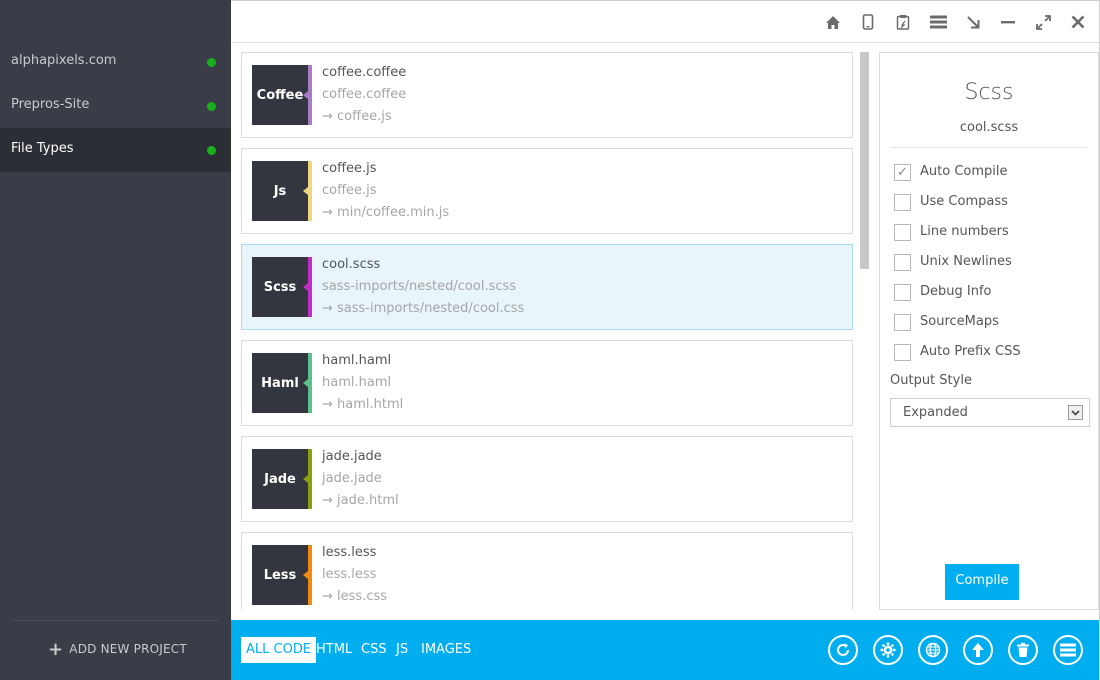 The height and width of the screenshot is (680, 1100). Describe the element at coordinates (351, 264) in the screenshot. I see `file-name: cool.scss` at that location.